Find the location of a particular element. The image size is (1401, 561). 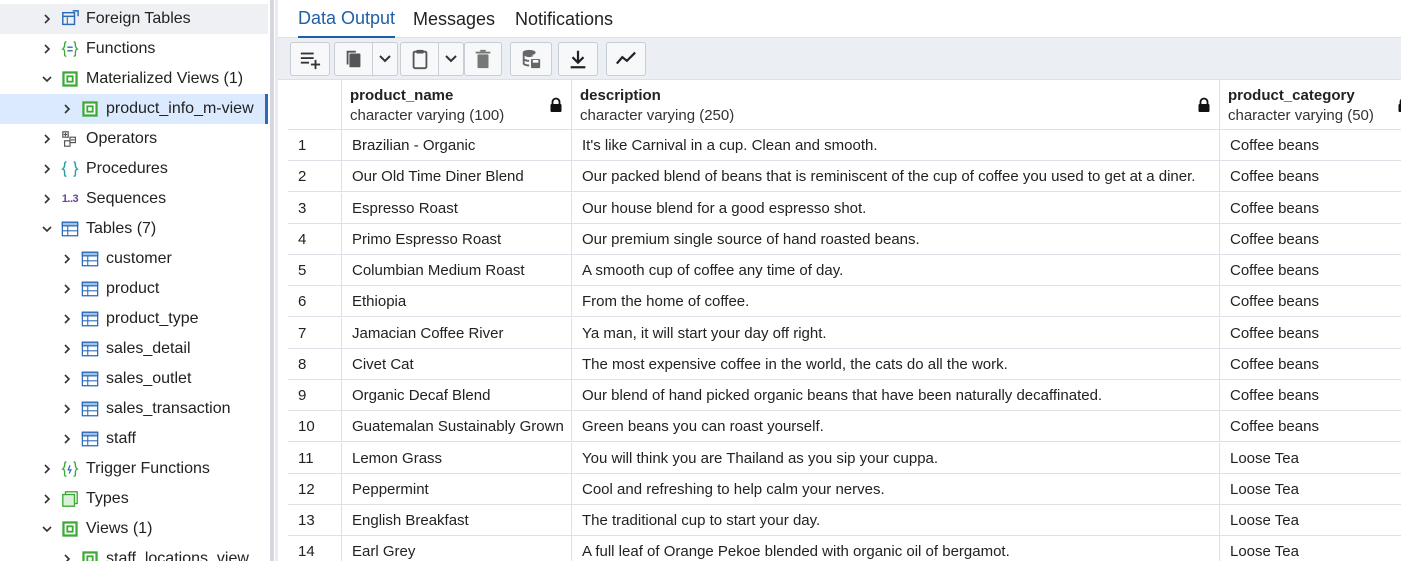

cell-product-name: Primo Espresso Roast is located at coordinates (457, 239).